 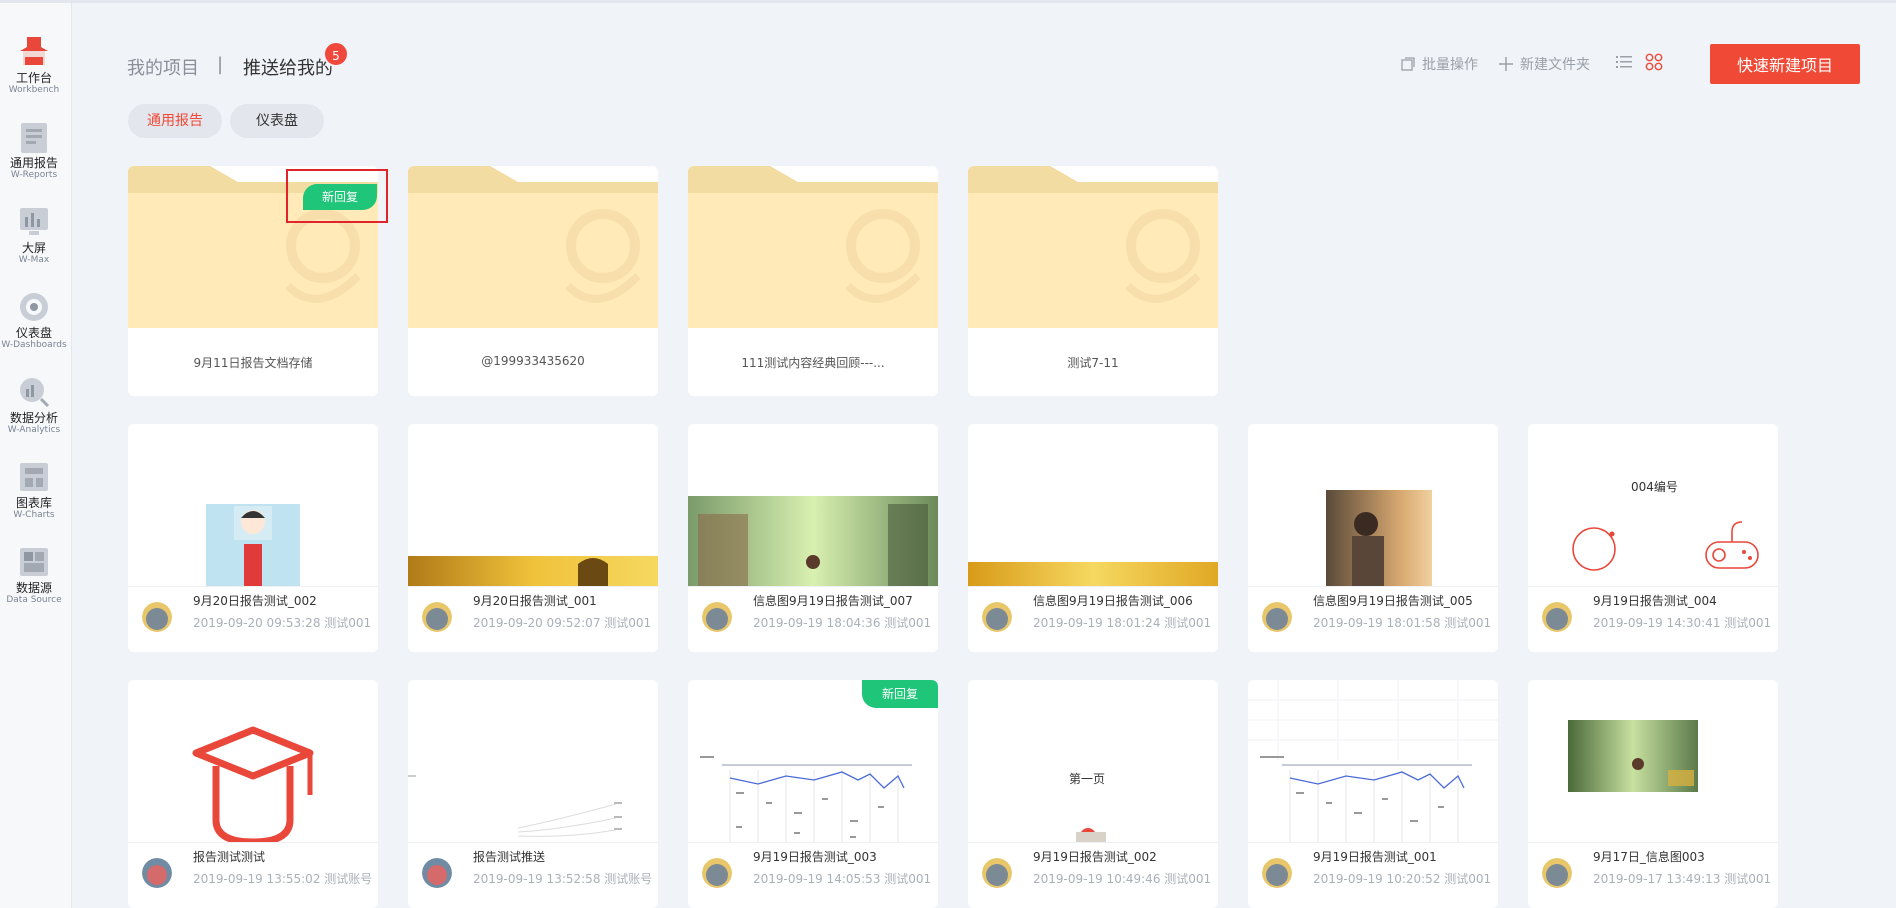 What do you see at coordinates (1393, 601) in the screenshot?
I see `report-title: 信息图9月19日报告测试_005` at bounding box center [1393, 601].